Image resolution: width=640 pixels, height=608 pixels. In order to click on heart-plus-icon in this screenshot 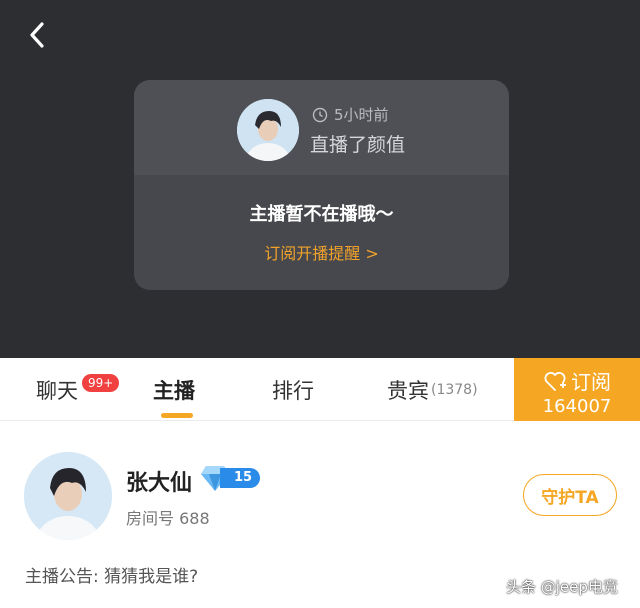, I will do `click(555, 381)`.